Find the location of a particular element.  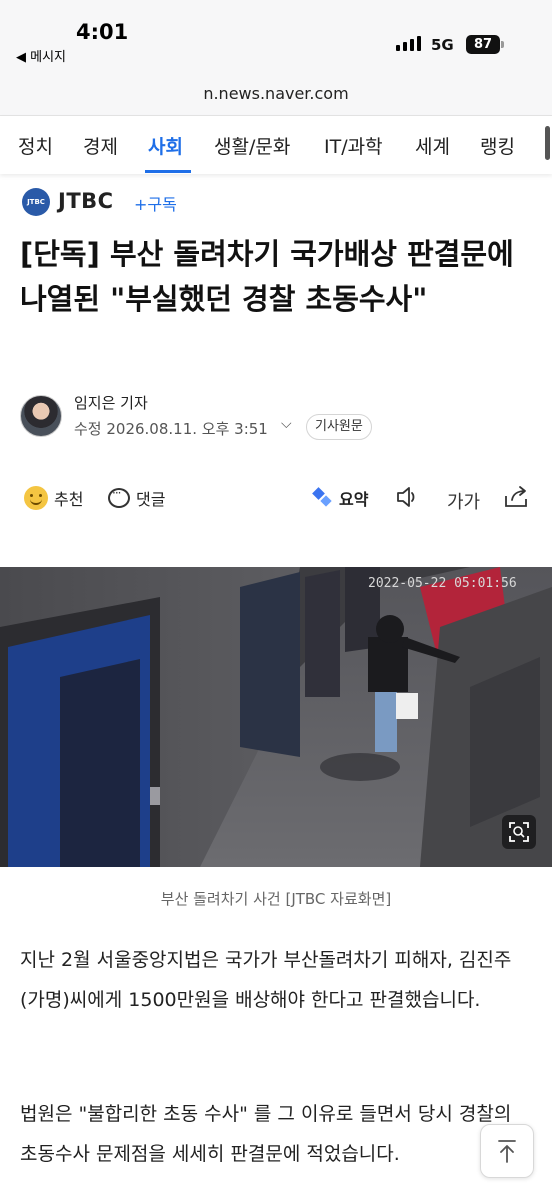

summary-label: 요약 is located at coordinates (354, 499).